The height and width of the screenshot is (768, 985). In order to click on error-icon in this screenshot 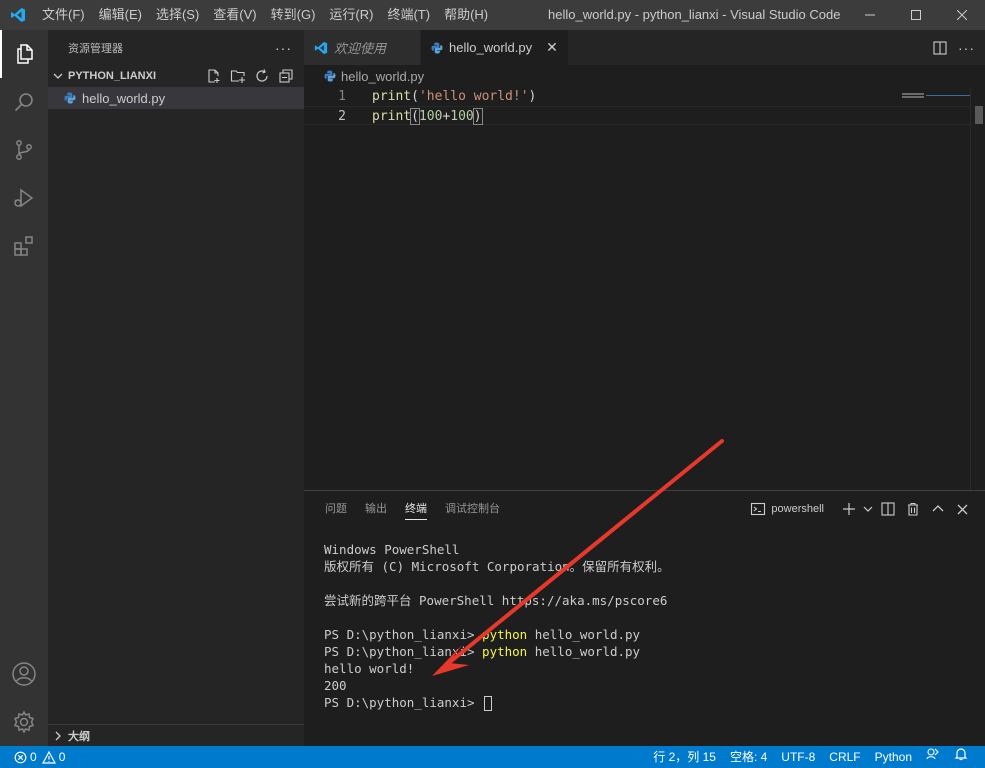, I will do `click(20, 757)`.